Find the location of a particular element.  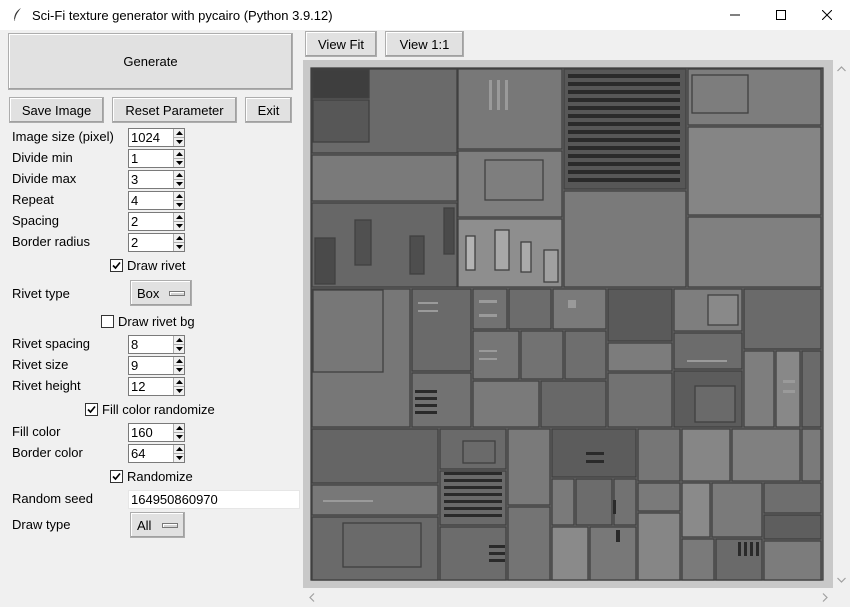

divide-max-value: 3 is located at coordinates (151, 179).